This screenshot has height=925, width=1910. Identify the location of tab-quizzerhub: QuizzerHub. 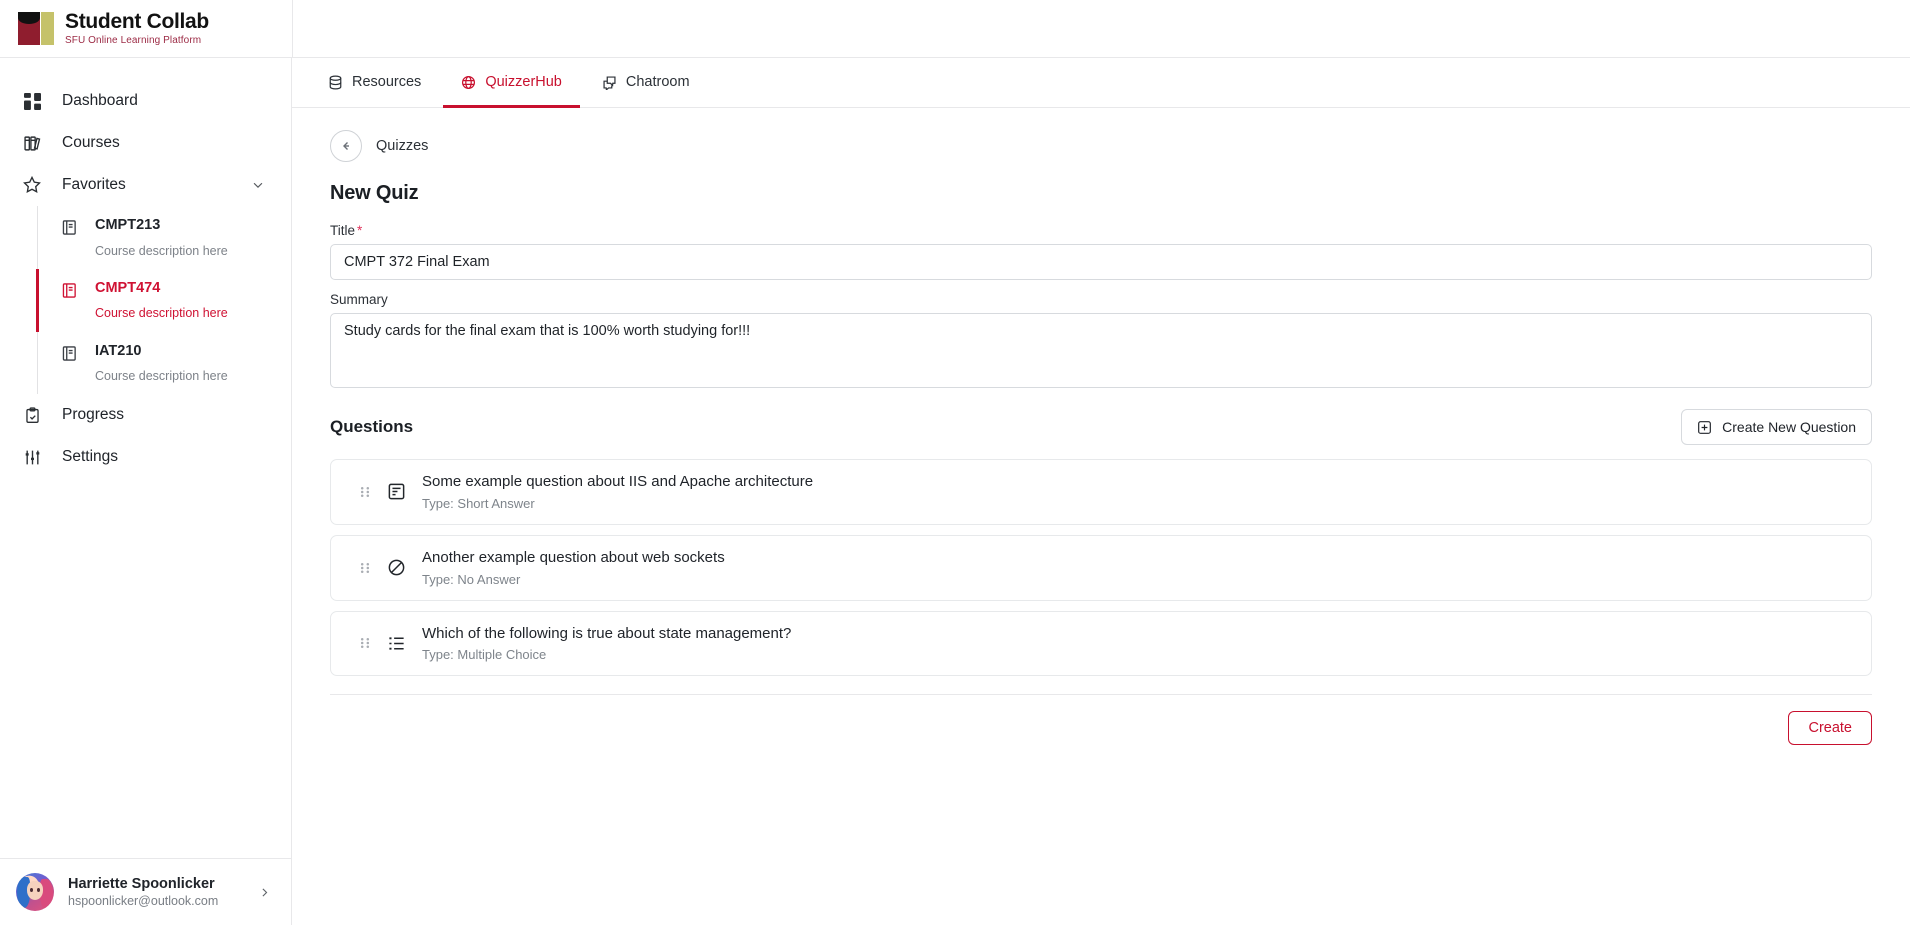
(511, 83).